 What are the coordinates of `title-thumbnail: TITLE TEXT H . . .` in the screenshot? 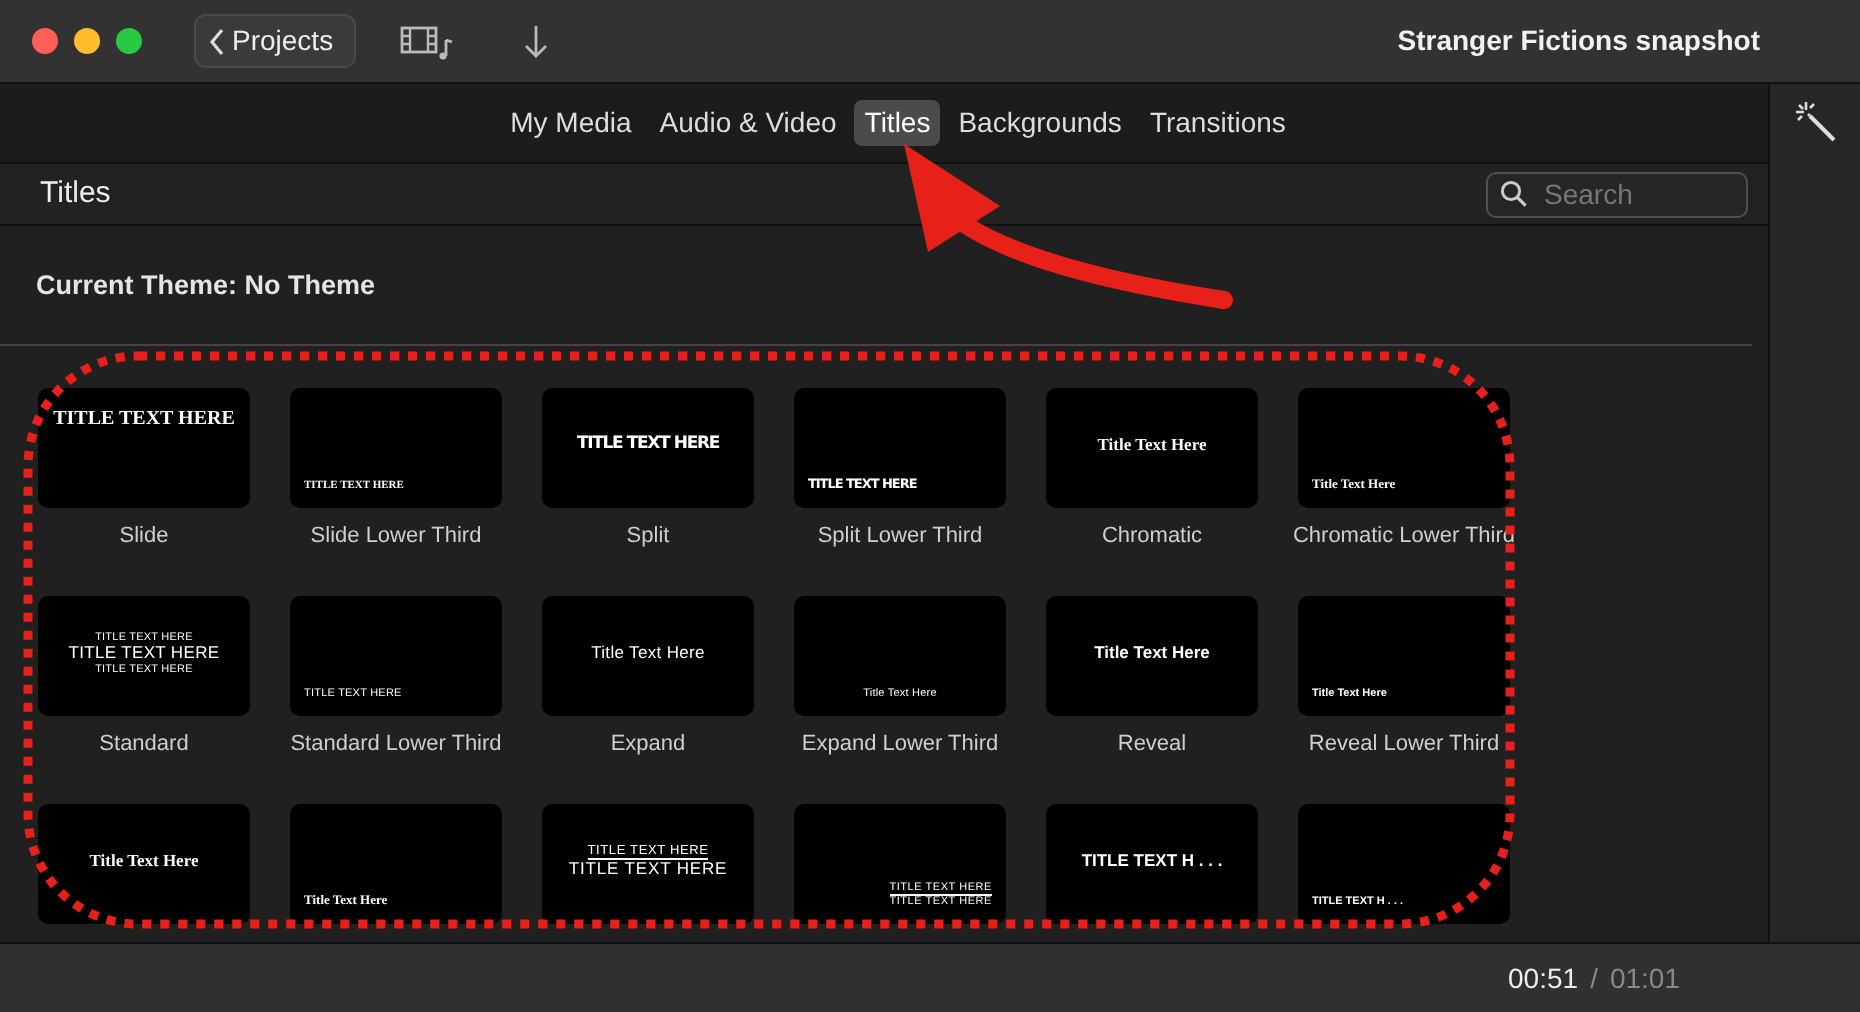 It's located at (1152, 864).